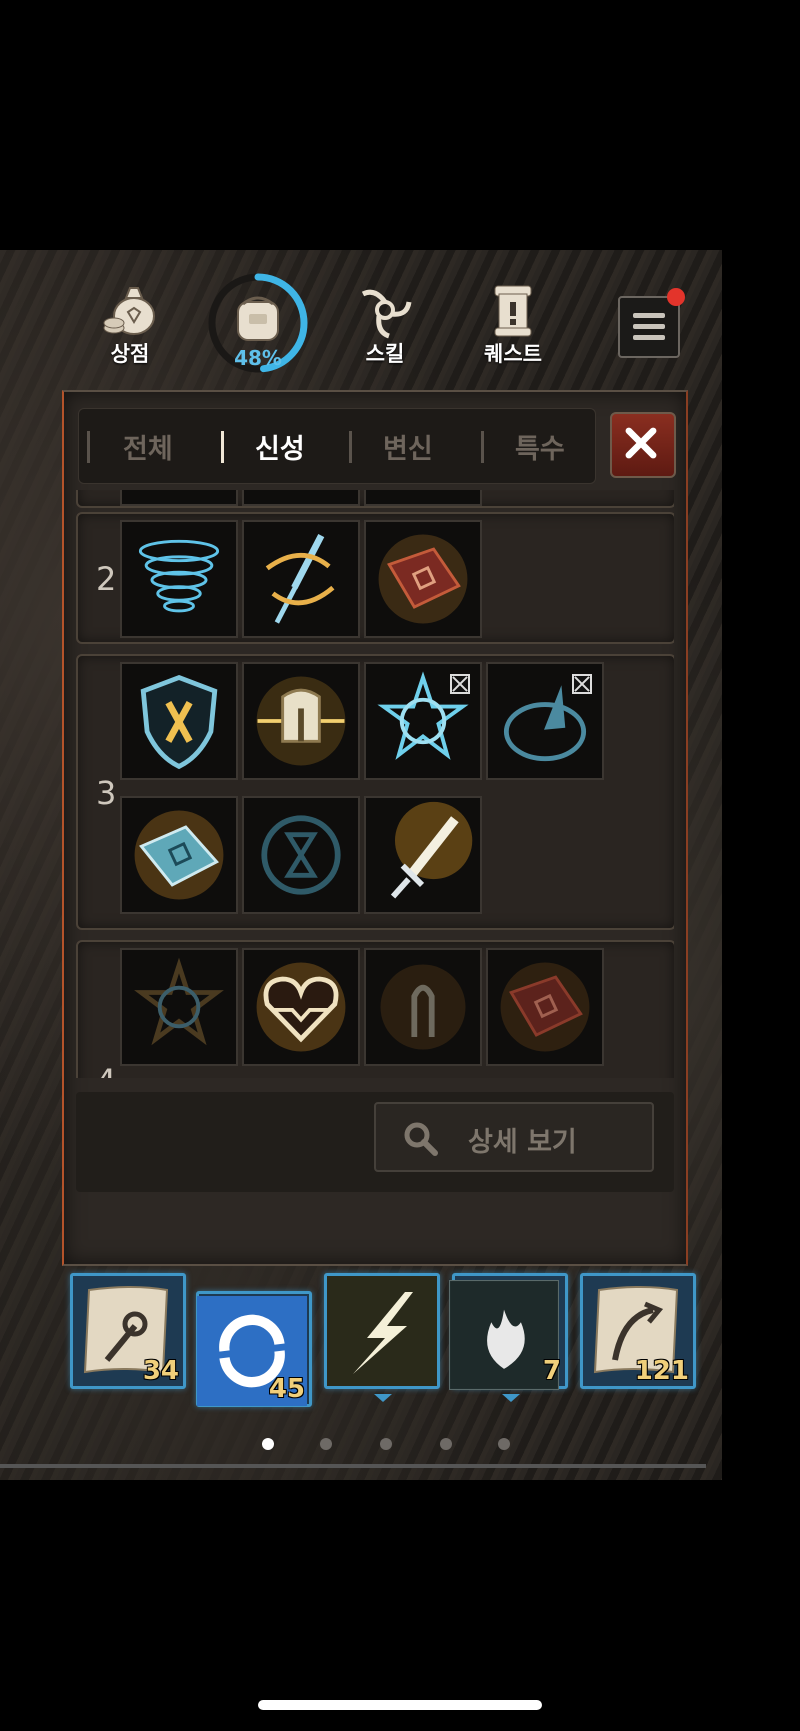  Describe the element at coordinates (661, 1371) in the screenshot. I see `item-count: 121` at that location.